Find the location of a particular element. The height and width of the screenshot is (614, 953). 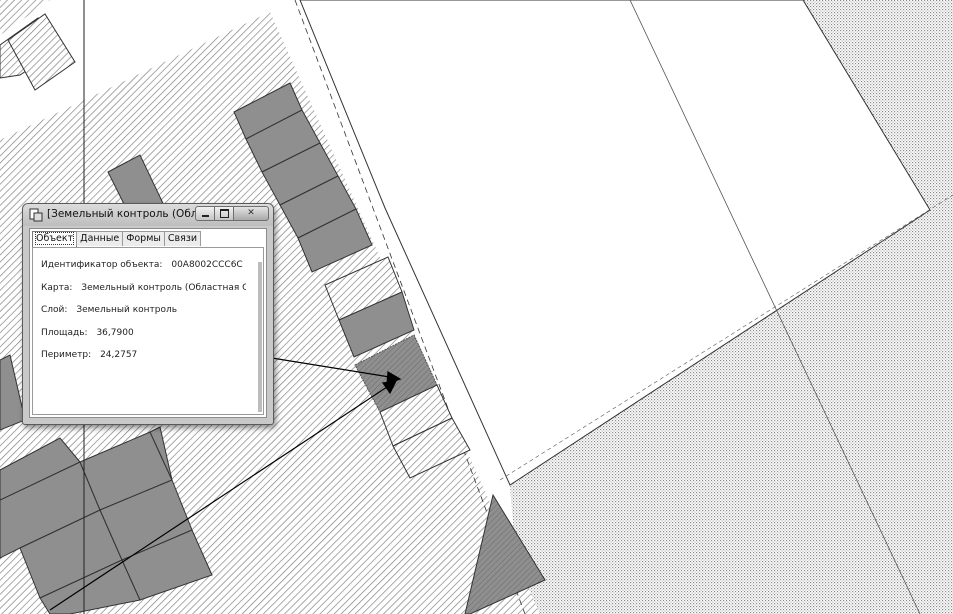

layer-row: Слой: Земельный контроль is located at coordinates (143, 310).